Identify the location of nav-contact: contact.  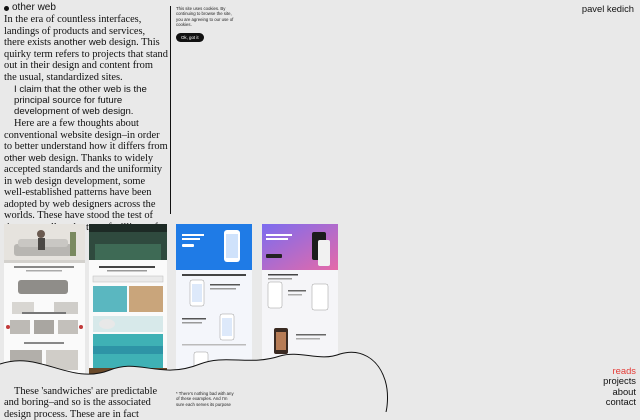
(619, 401).